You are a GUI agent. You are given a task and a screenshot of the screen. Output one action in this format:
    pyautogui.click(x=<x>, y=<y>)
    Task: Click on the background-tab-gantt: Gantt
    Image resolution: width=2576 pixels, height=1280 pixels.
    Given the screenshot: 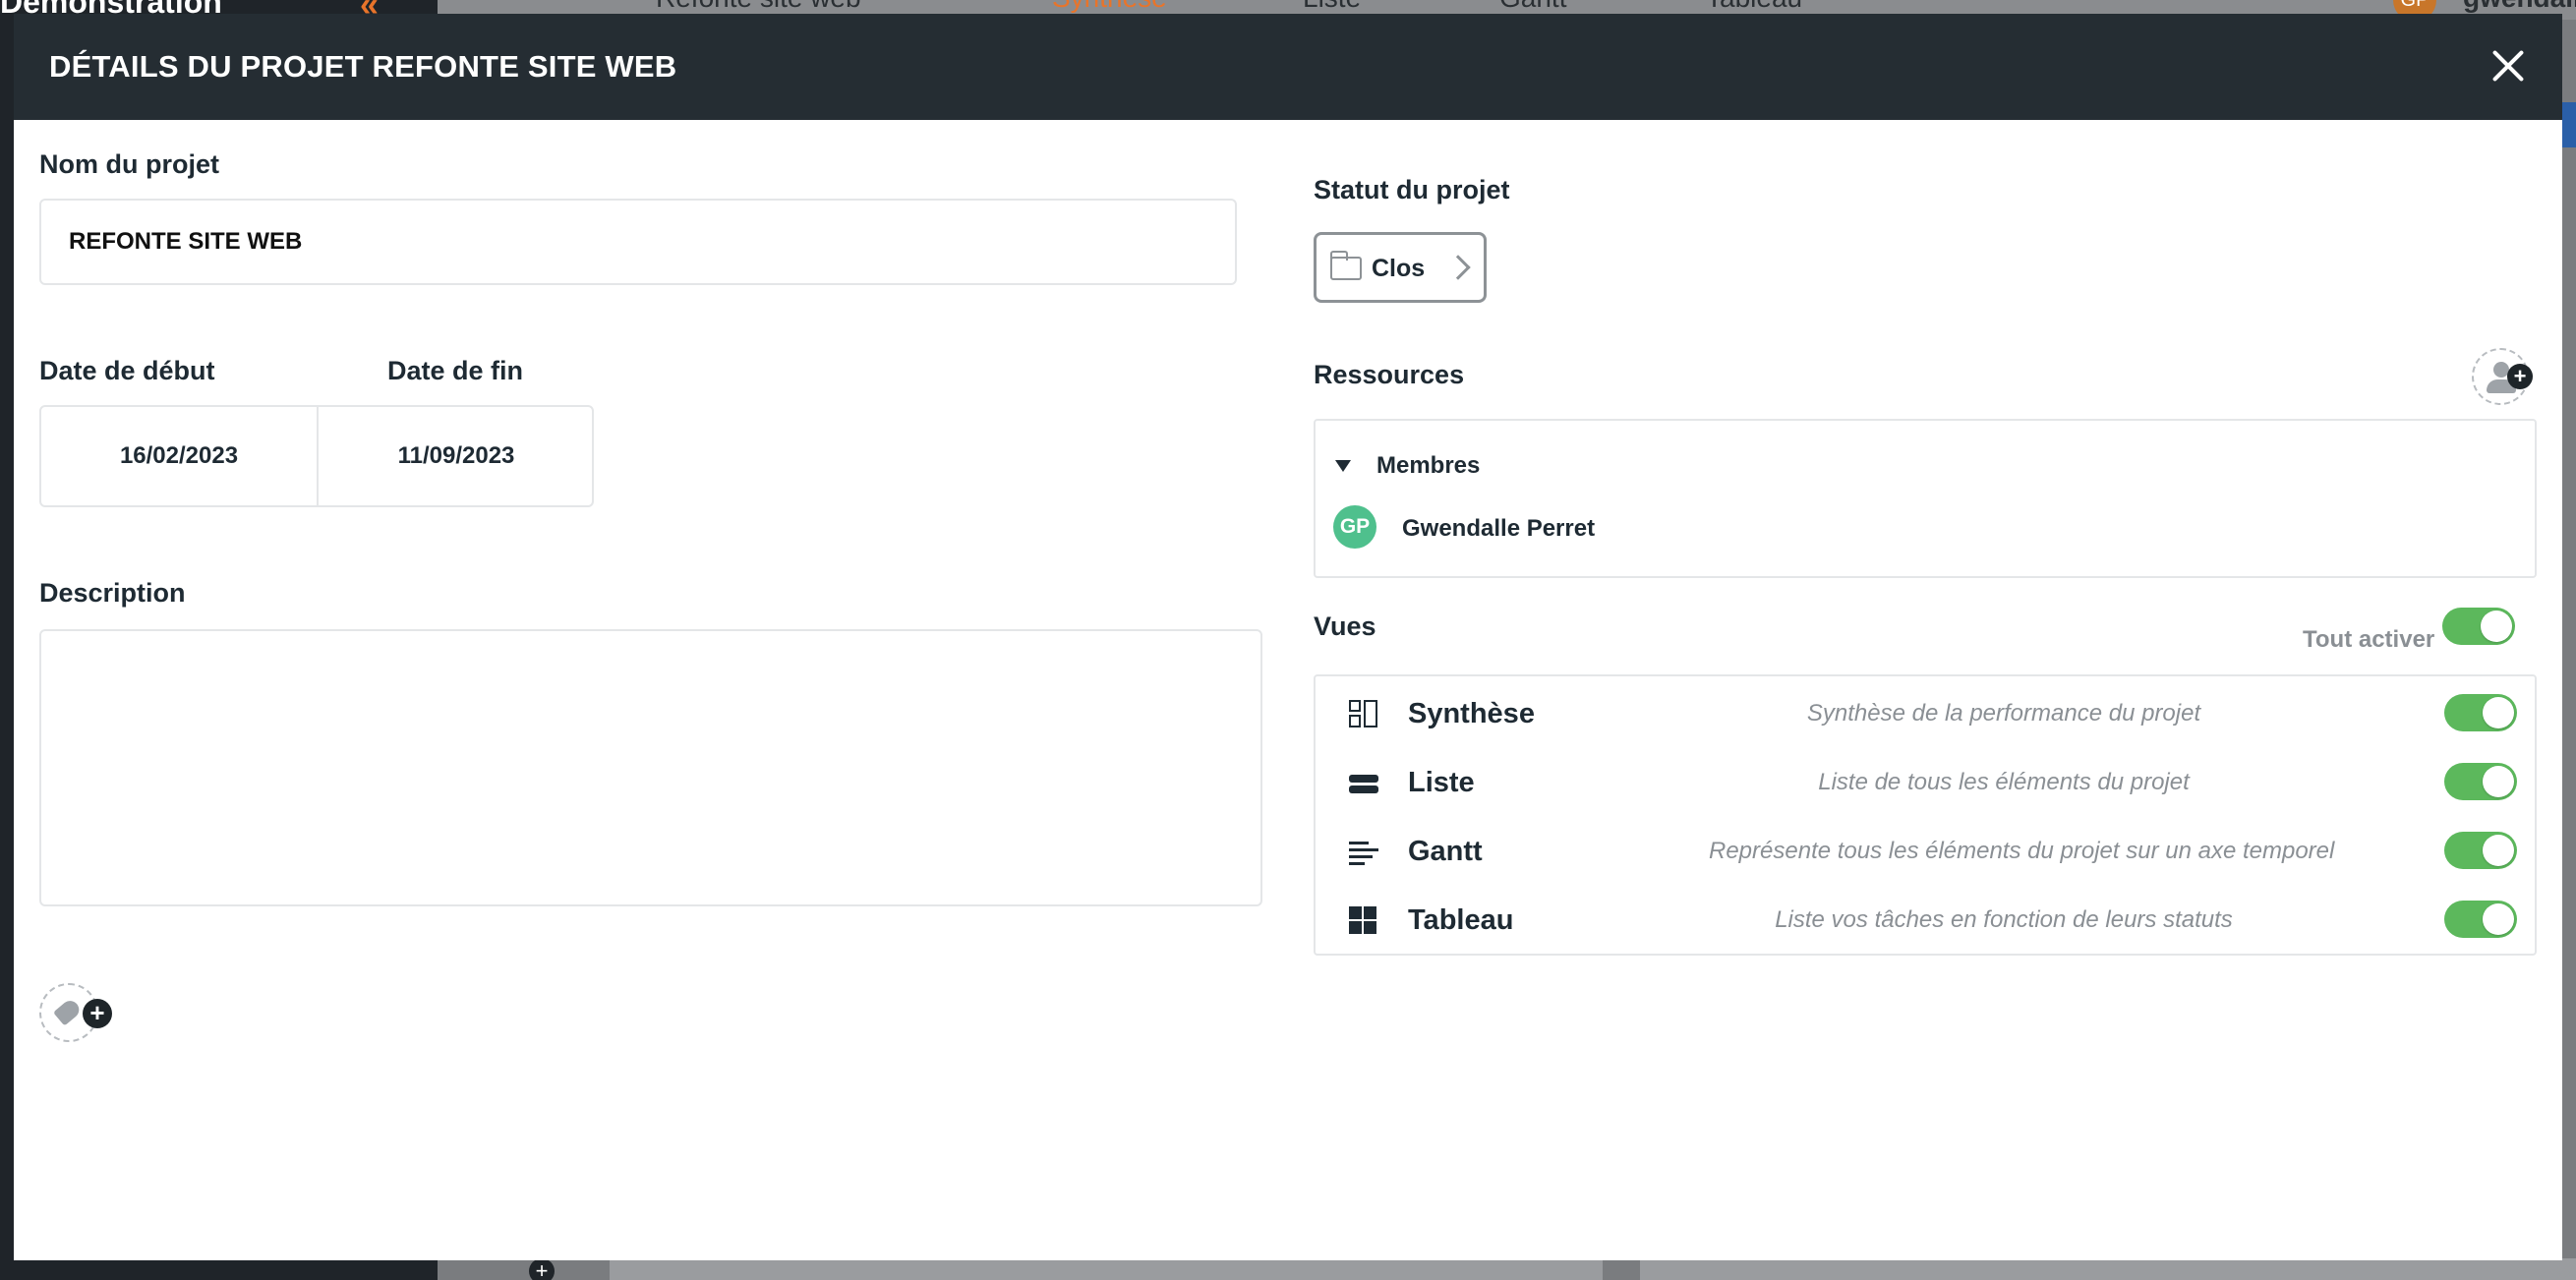 What is the action you would take?
    pyautogui.click(x=1532, y=7)
    